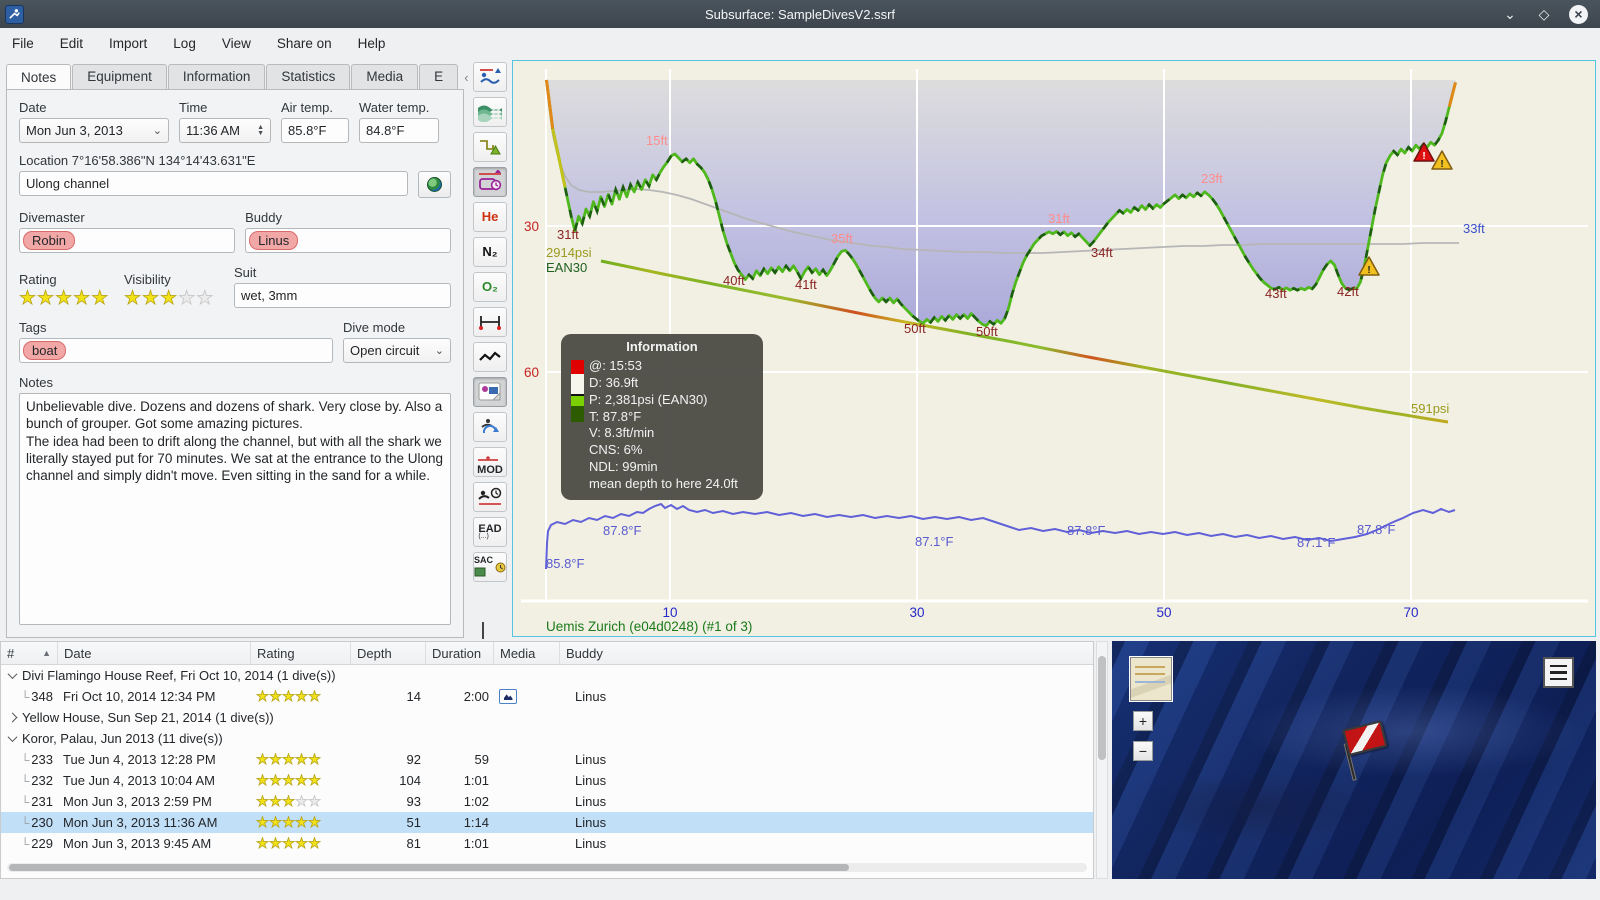 Image resolution: width=1600 pixels, height=900 pixels. What do you see at coordinates (260, 130) in the screenshot?
I see `spinner-arrows-icon: ▲ ▼` at bounding box center [260, 130].